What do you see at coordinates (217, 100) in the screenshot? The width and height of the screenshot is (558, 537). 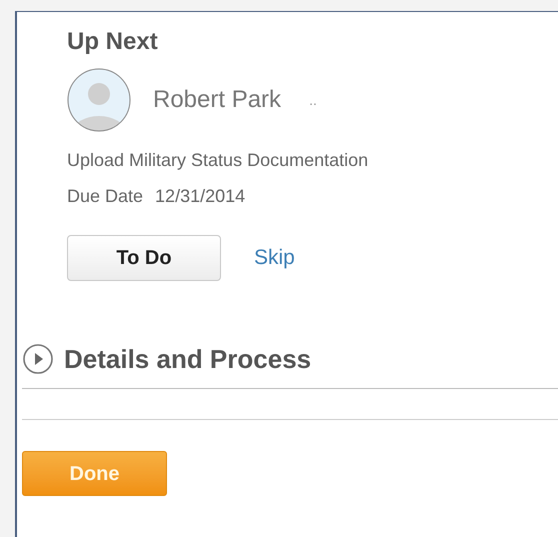 I see `person-name: Robert Park` at bounding box center [217, 100].